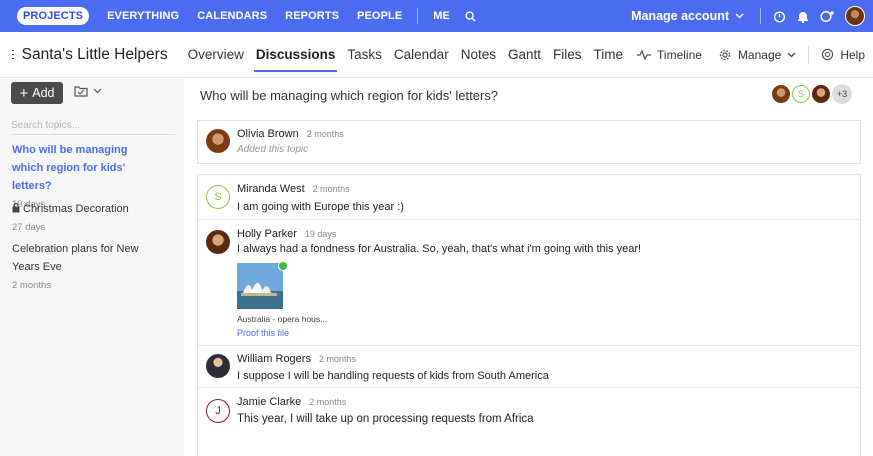  Describe the element at coordinates (827, 16) in the screenshot. I see `add-icon` at that location.